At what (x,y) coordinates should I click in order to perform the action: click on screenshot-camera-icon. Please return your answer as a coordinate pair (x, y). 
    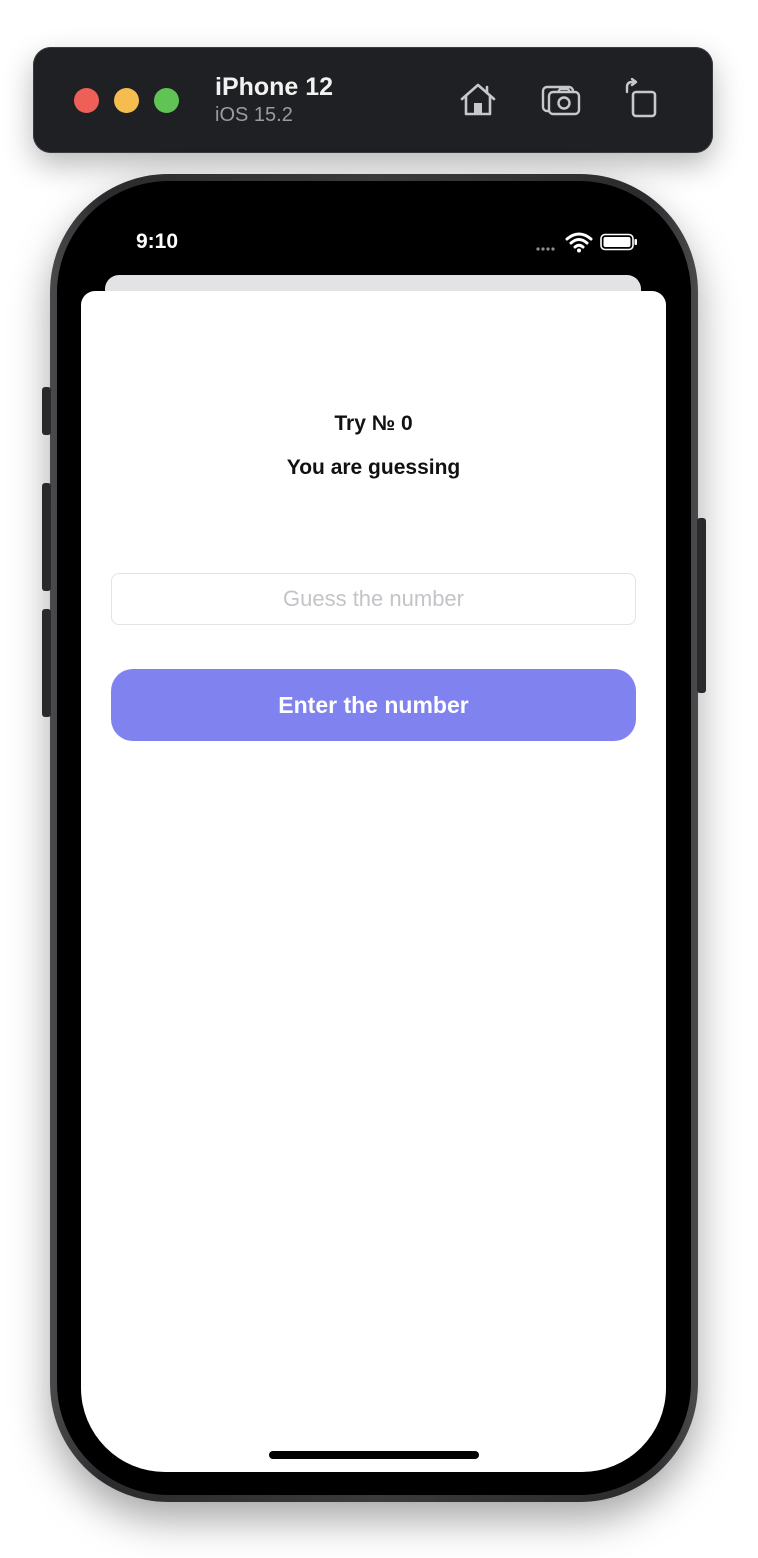
    Looking at the image, I should click on (561, 99).